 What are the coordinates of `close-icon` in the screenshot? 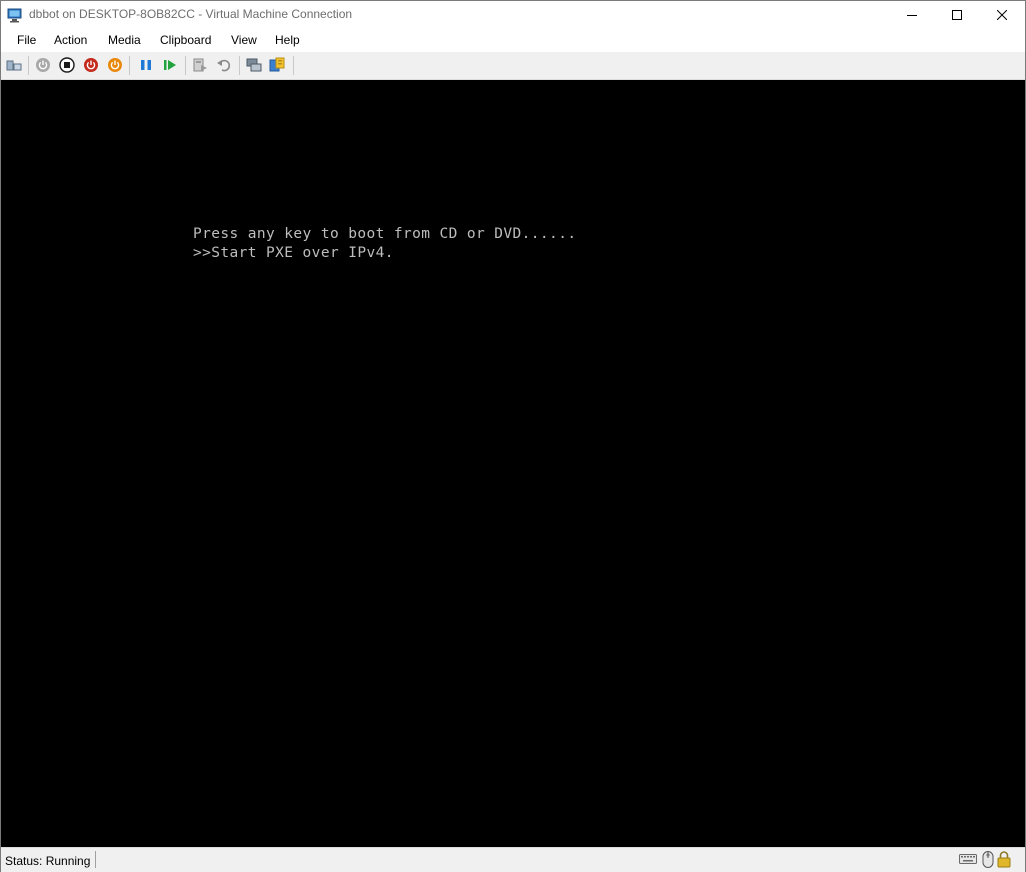 It's located at (1002, 15).